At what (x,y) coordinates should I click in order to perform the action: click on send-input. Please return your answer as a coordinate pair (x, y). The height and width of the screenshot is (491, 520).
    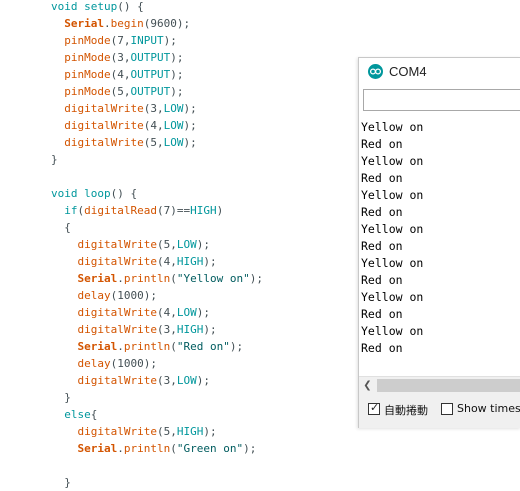
    Looking at the image, I should click on (441, 100).